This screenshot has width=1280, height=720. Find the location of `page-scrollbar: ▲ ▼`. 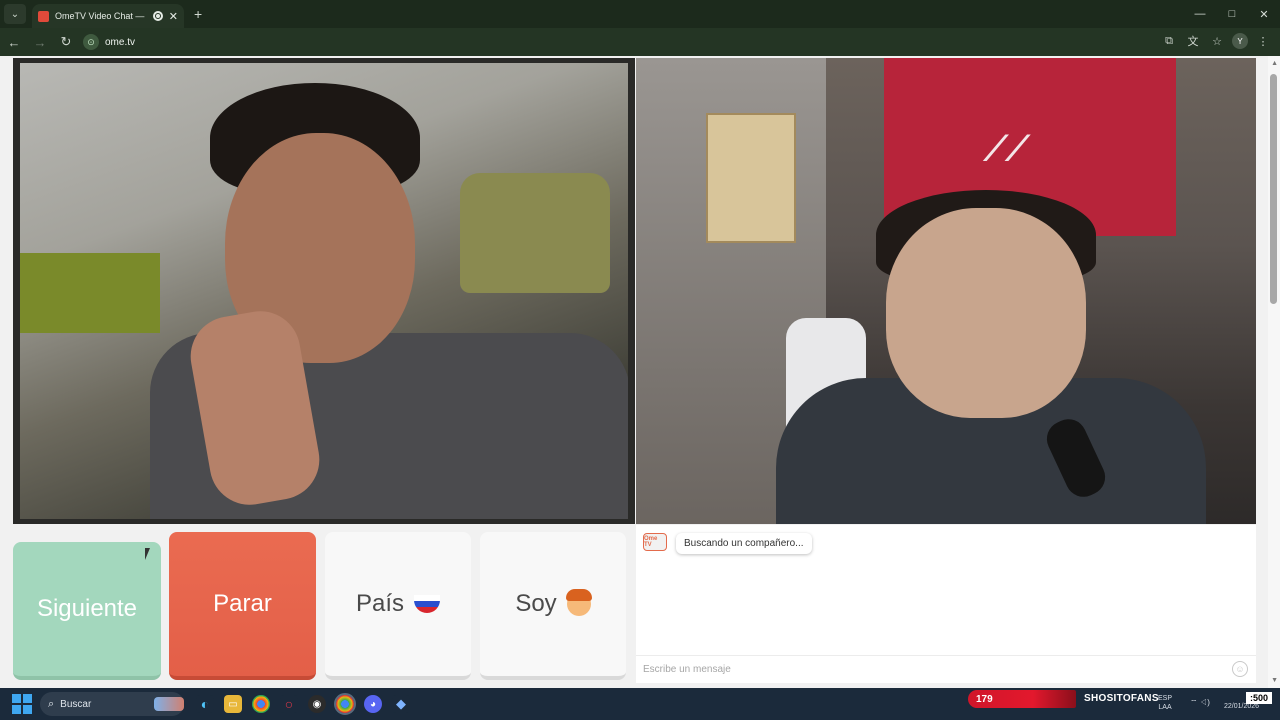

page-scrollbar: ▲ ▼ is located at coordinates (1274, 372).